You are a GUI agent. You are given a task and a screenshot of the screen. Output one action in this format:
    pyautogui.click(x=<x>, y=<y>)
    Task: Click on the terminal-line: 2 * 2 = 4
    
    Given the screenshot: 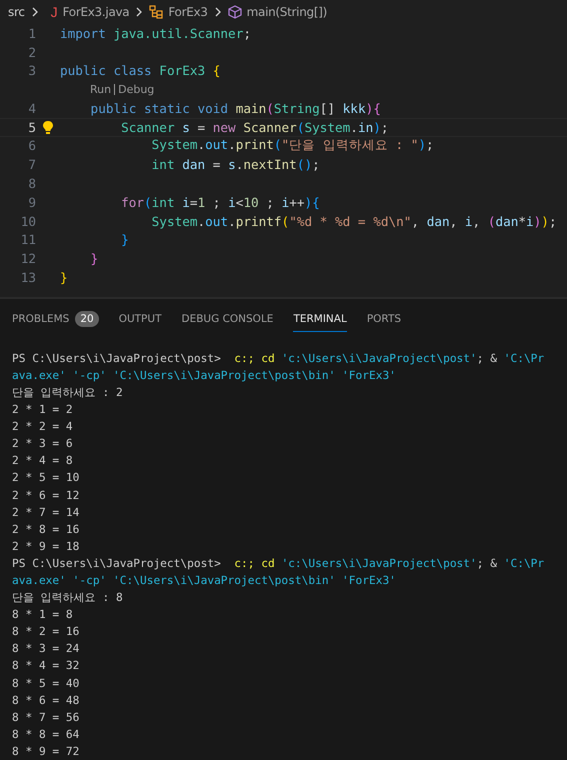 What is the action you would take?
    pyautogui.click(x=43, y=427)
    